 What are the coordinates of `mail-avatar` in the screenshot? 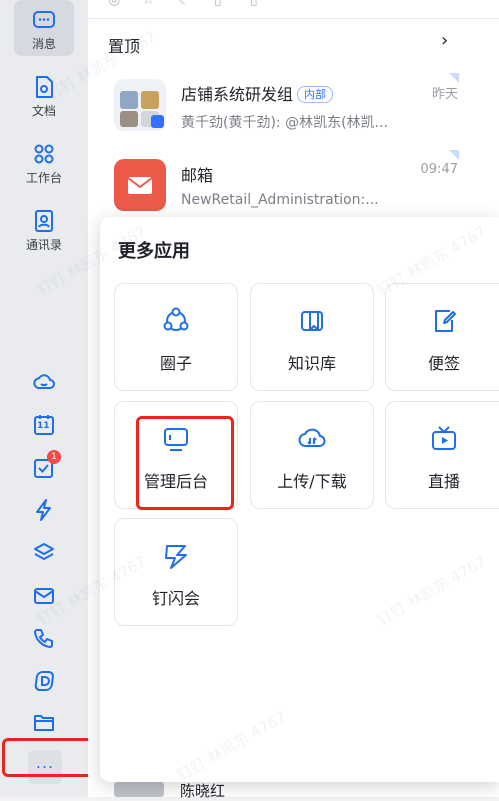 It's located at (140, 185).